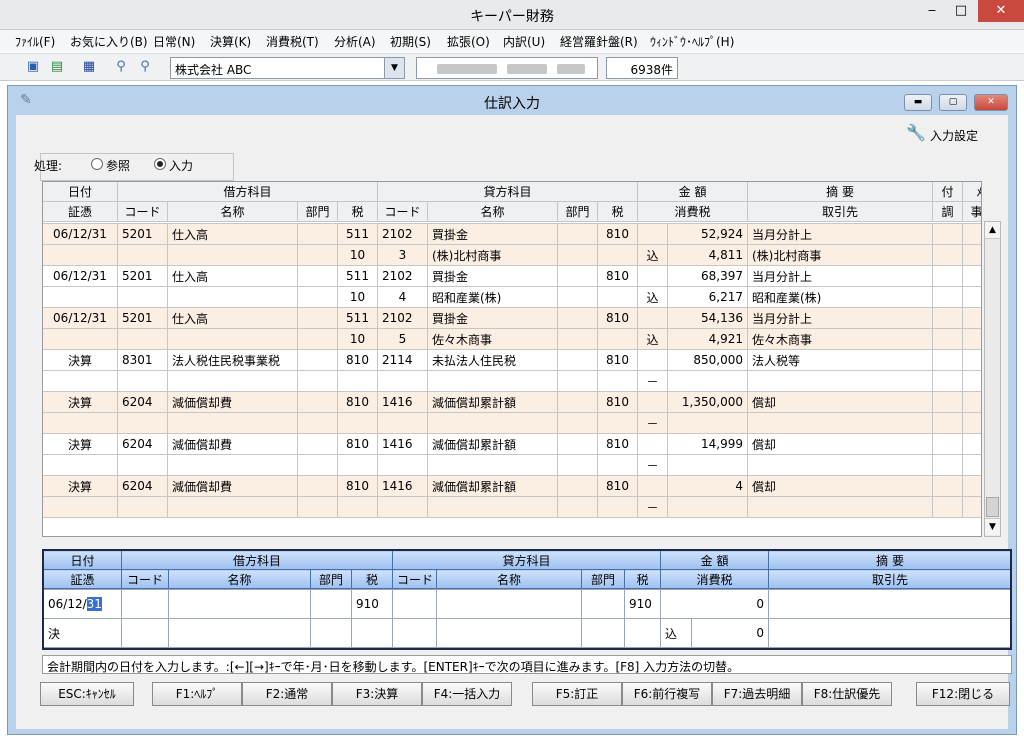 This screenshot has height=738, width=1024. What do you see at coordinates (642, 604) in the screenshot?
I see `entry-credit-tax-field: 910` at bounding box center [642, 604].